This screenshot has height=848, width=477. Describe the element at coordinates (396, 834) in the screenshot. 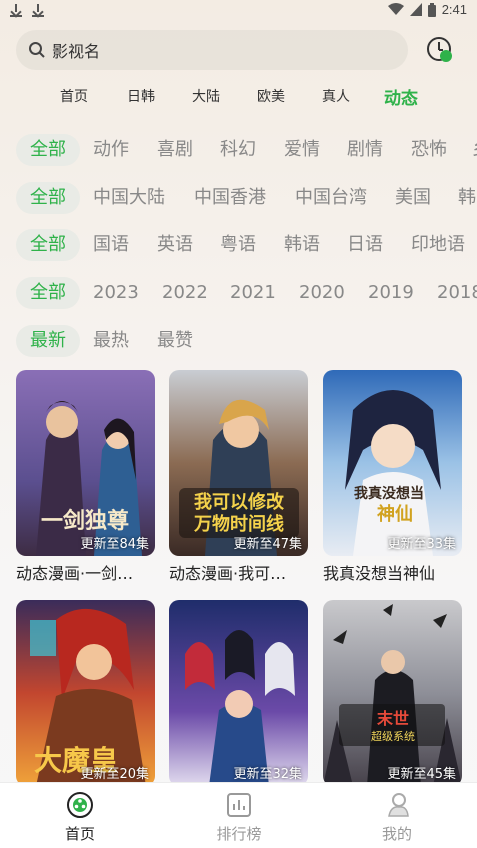

I see `bottom-nav-label: 我的` at that location.